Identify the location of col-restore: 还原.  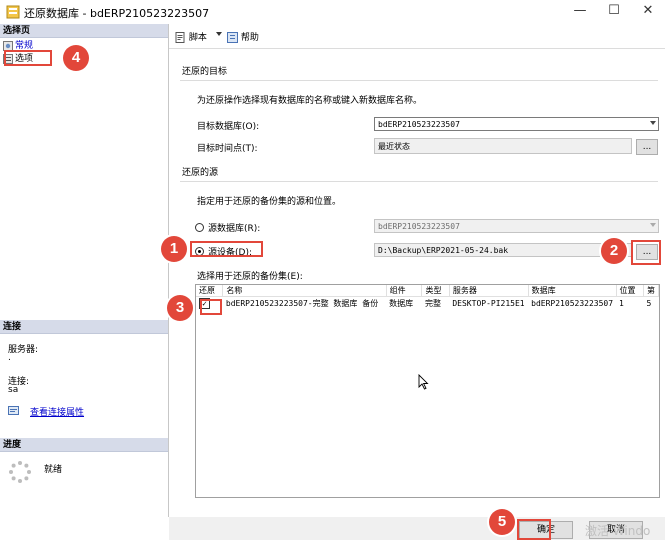
(210, 291).